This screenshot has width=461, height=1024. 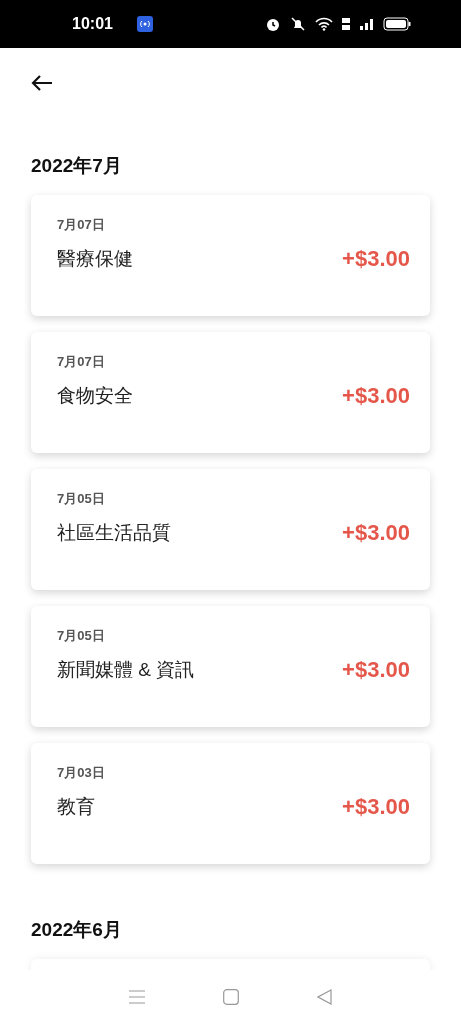 What do you see at coordinates (126, 669) in the screenshot?
I see `category-name: 新聞媒體 & 資訊` at bounding box center [126, 669].